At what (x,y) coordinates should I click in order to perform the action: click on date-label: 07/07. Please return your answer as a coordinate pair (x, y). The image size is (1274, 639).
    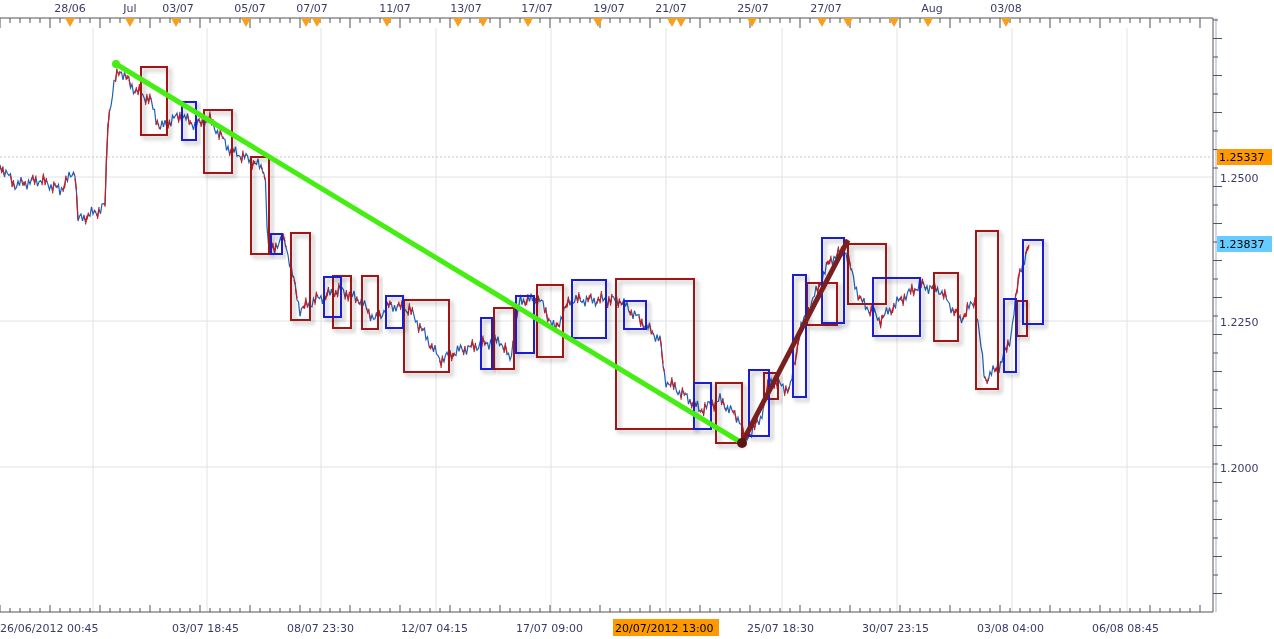
    Looking at the image, I should click on (312, 8).